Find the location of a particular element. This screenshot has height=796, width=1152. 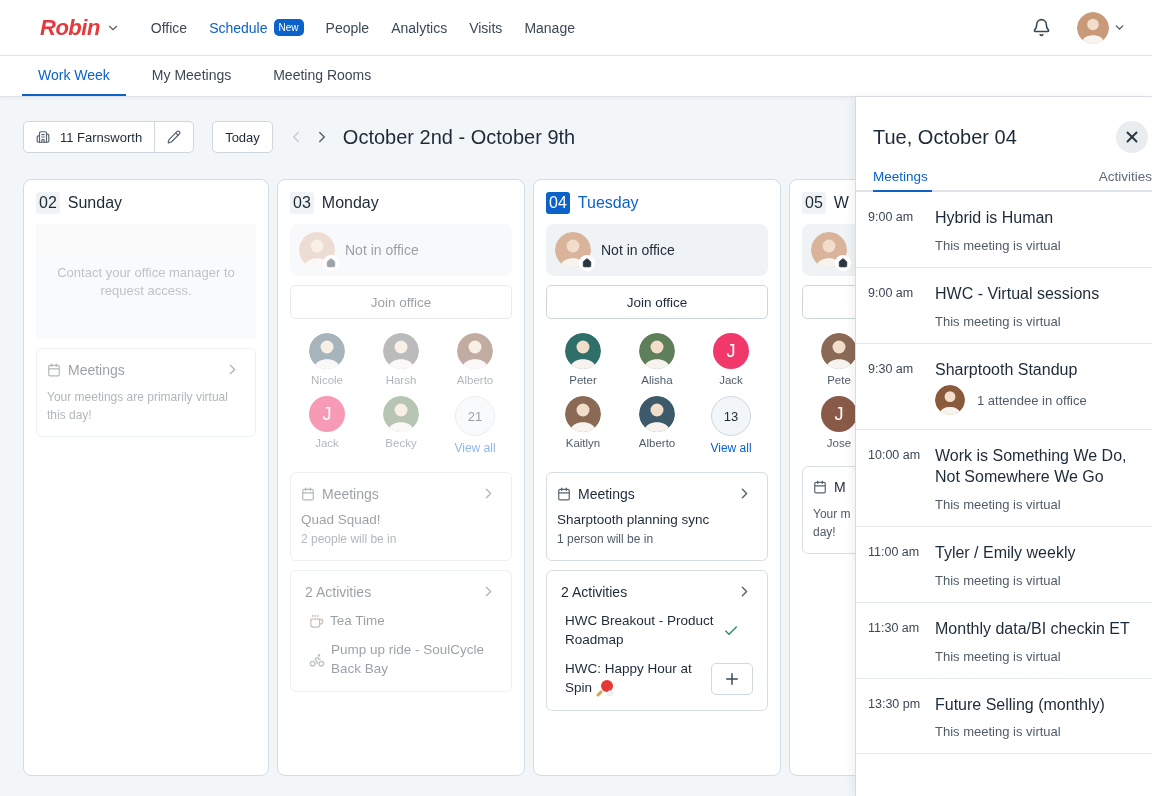

nav-link: Office is located at coordinates (169, 27).